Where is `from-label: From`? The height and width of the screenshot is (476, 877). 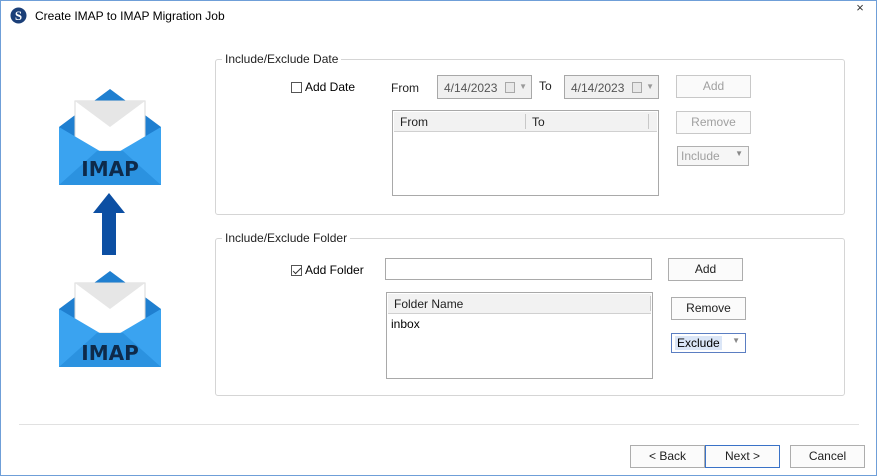 from-label: From is located at coordinates (405, 88).